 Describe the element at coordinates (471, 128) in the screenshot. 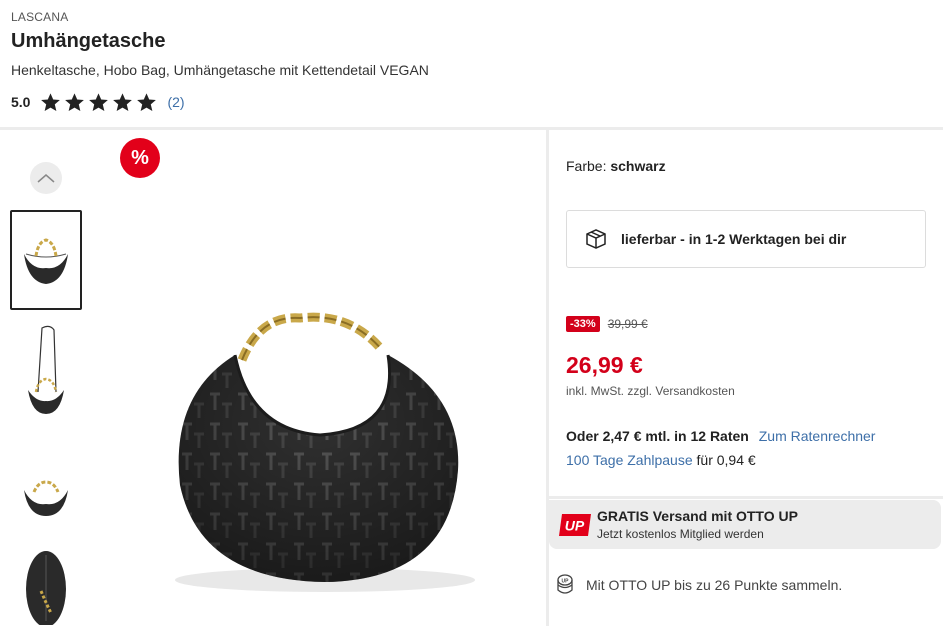

I see `header-divider` at that location.